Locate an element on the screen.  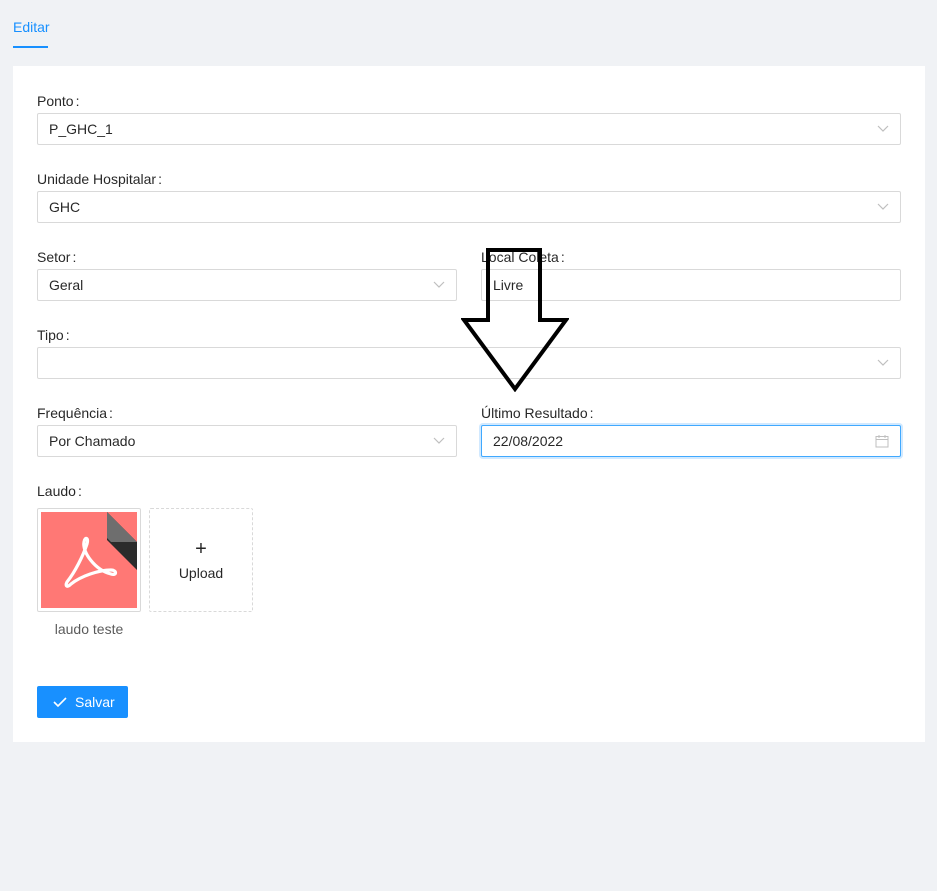
setor-select: Geral is located at coordinates (247, 285).